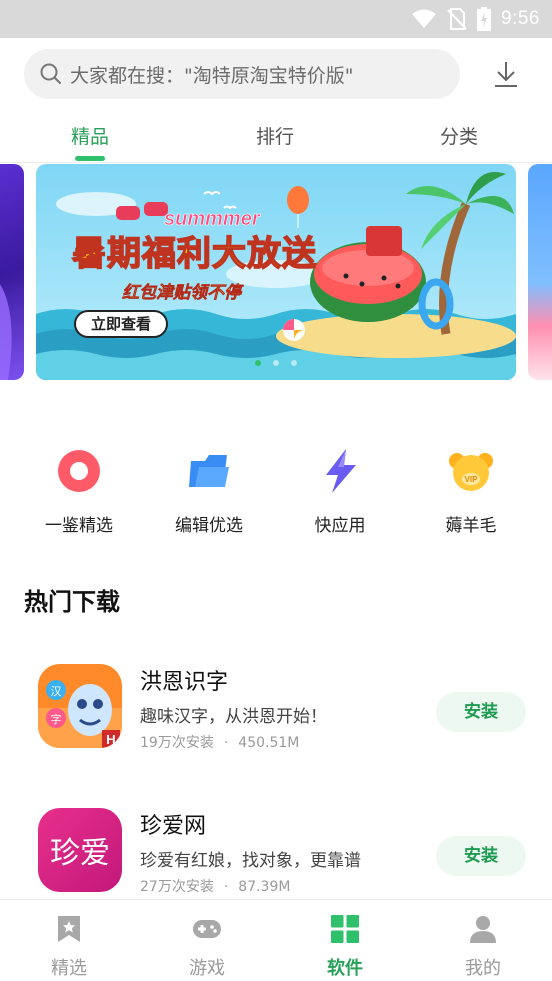 The image size is (552, 981). Describe the element at coordinates (520, 18) in the screenshot. I see `clock-time: 9:56` at that location.